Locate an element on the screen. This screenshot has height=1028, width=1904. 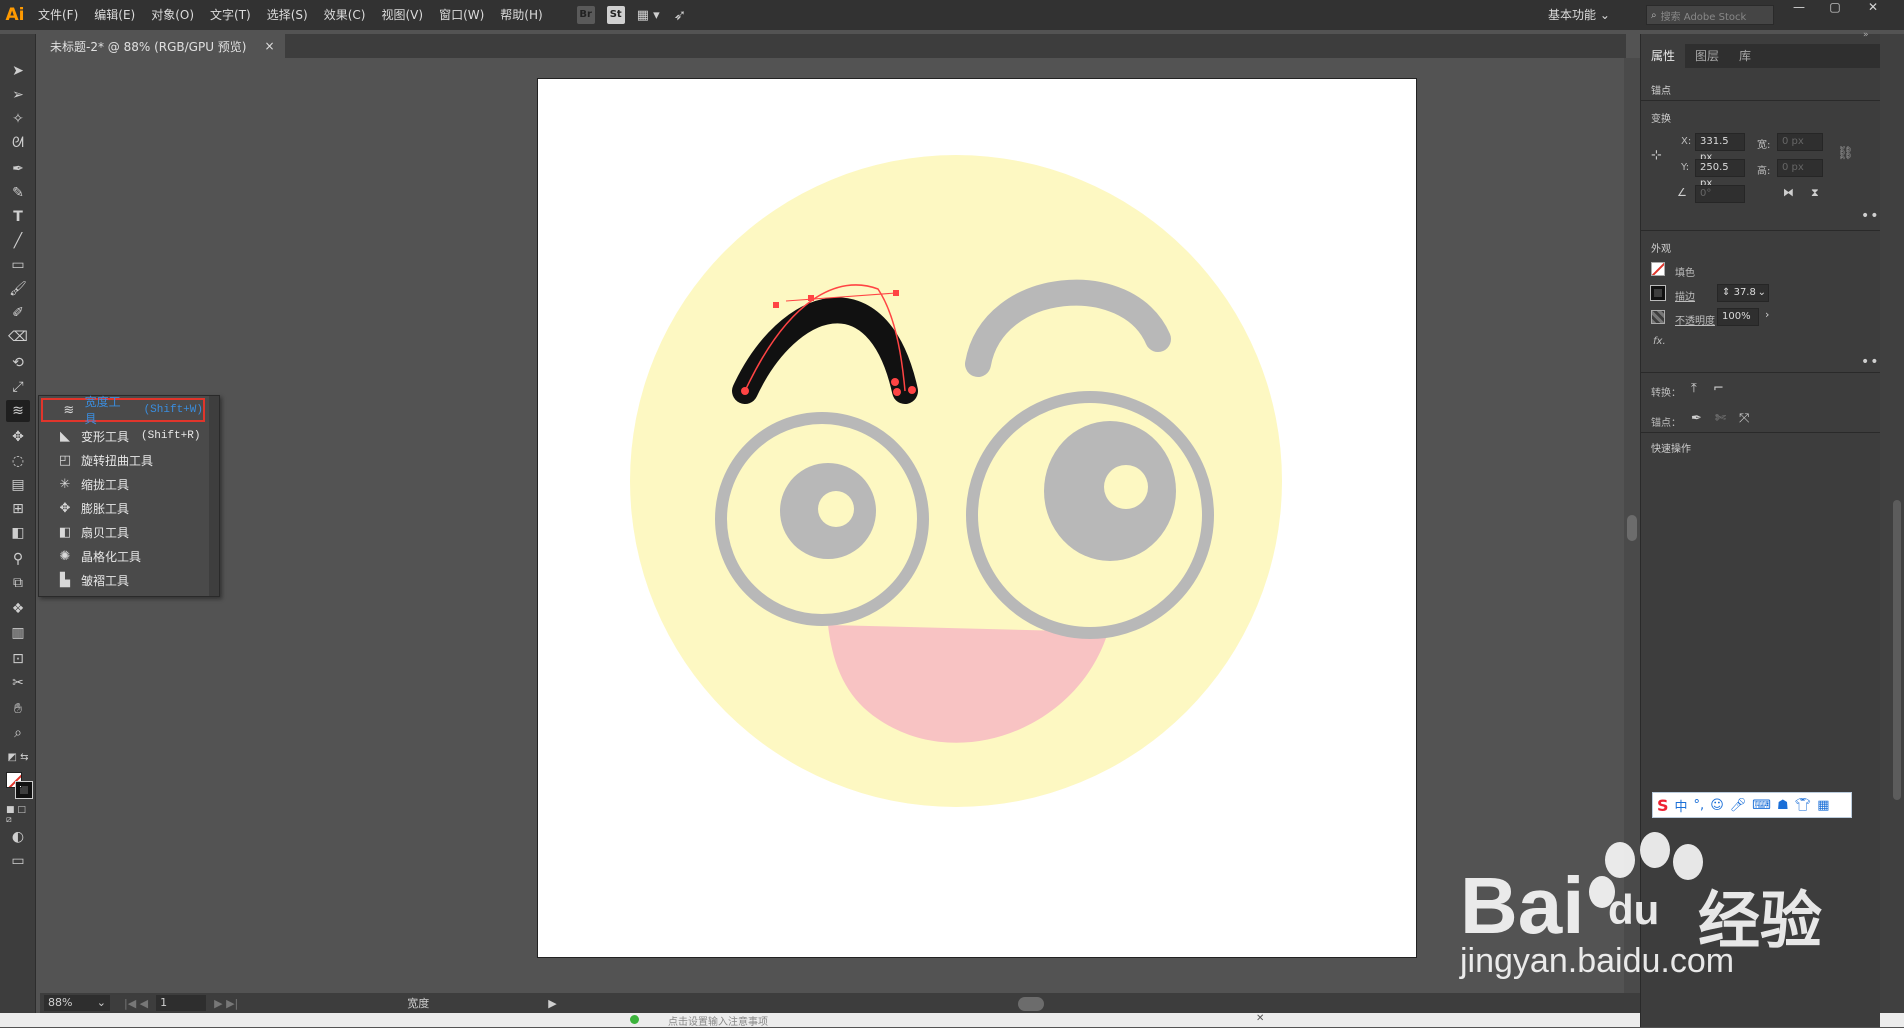
flyout-item-bloat-tool: ✥ 膨胀工具 is located at coordinates (125, 508).